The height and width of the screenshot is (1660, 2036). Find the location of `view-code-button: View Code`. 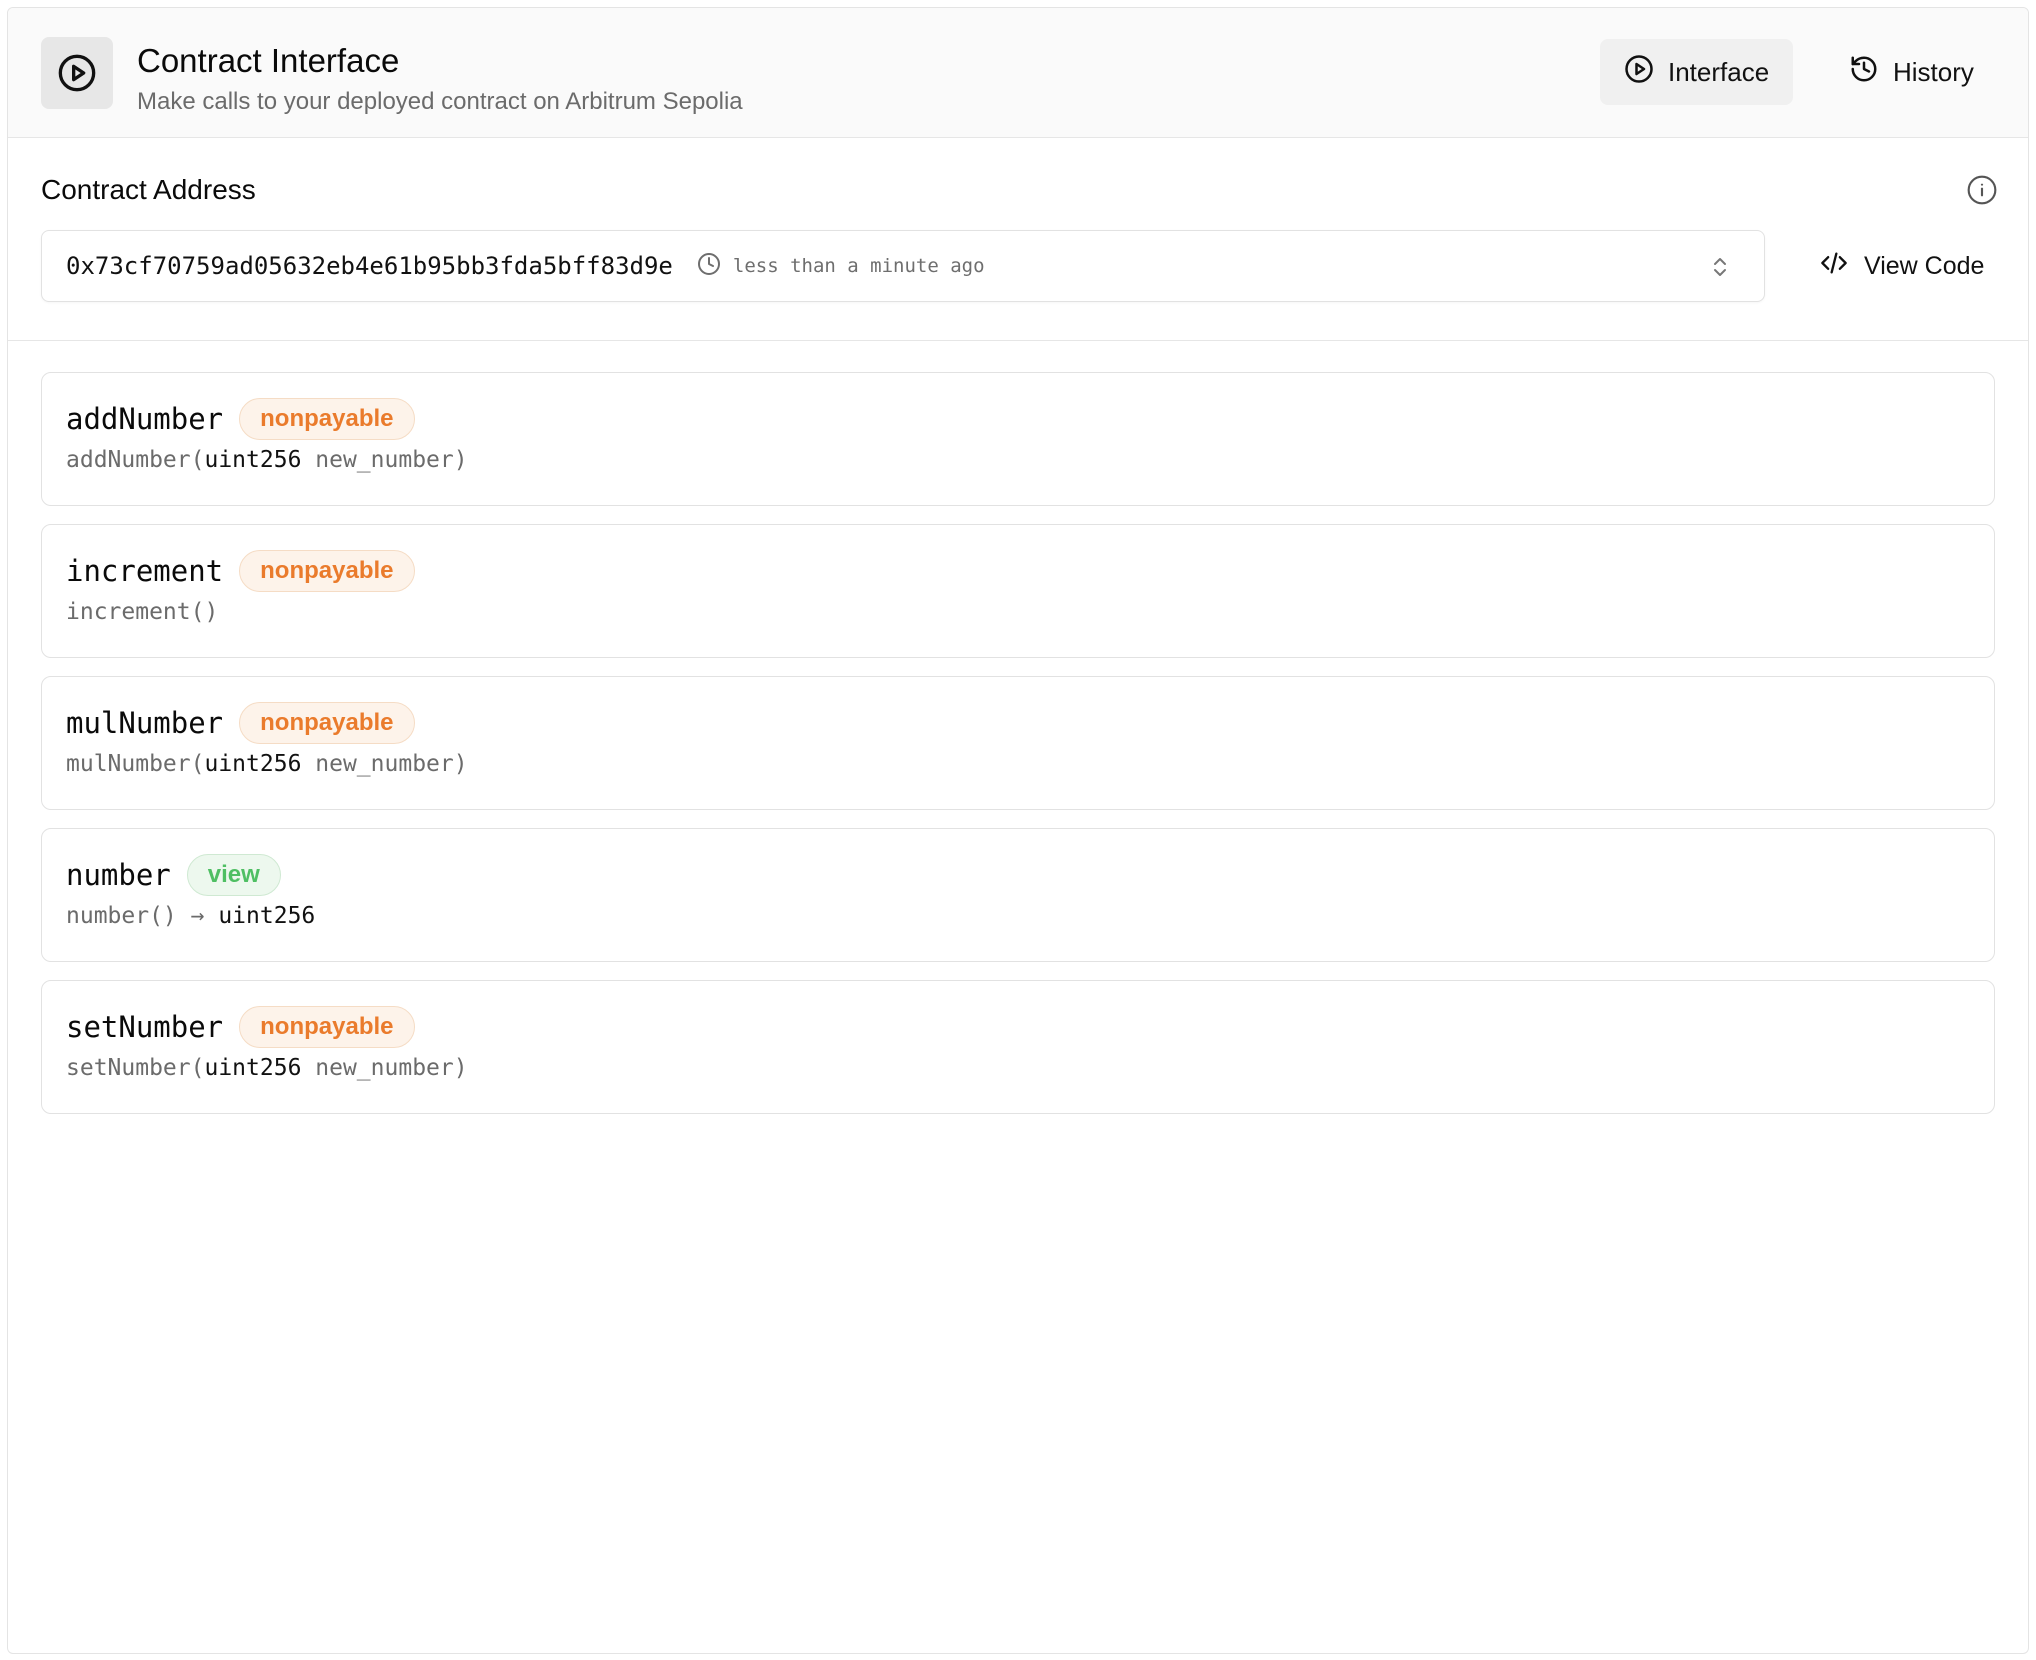

view-code-button: View Code is located at coordinates (1901, 266).